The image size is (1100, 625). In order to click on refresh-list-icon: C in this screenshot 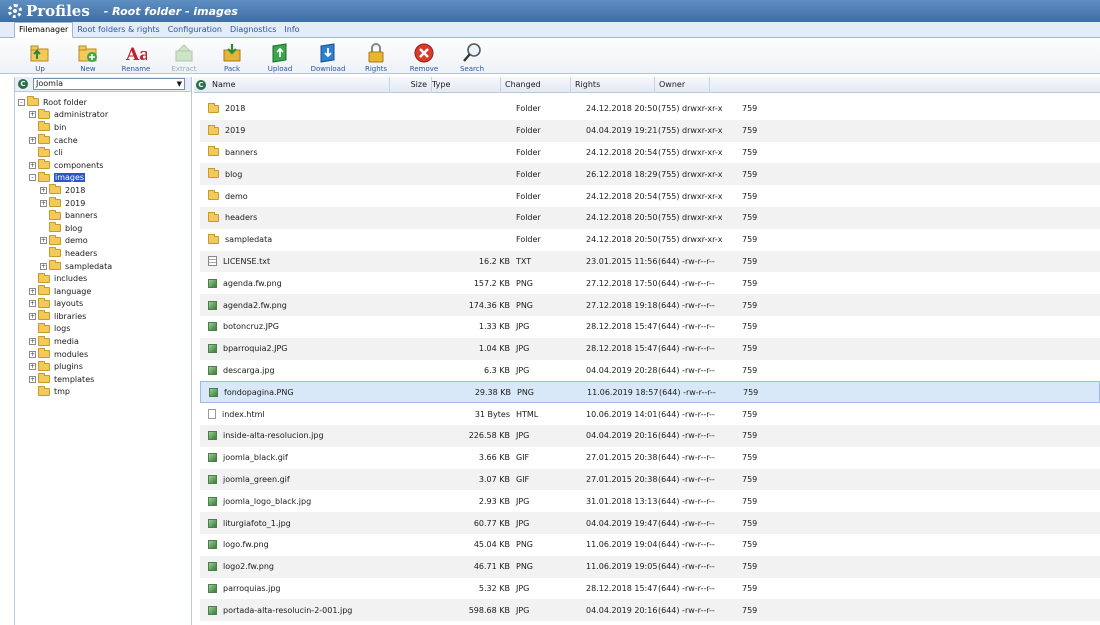, I will do `click(201, 84)`.